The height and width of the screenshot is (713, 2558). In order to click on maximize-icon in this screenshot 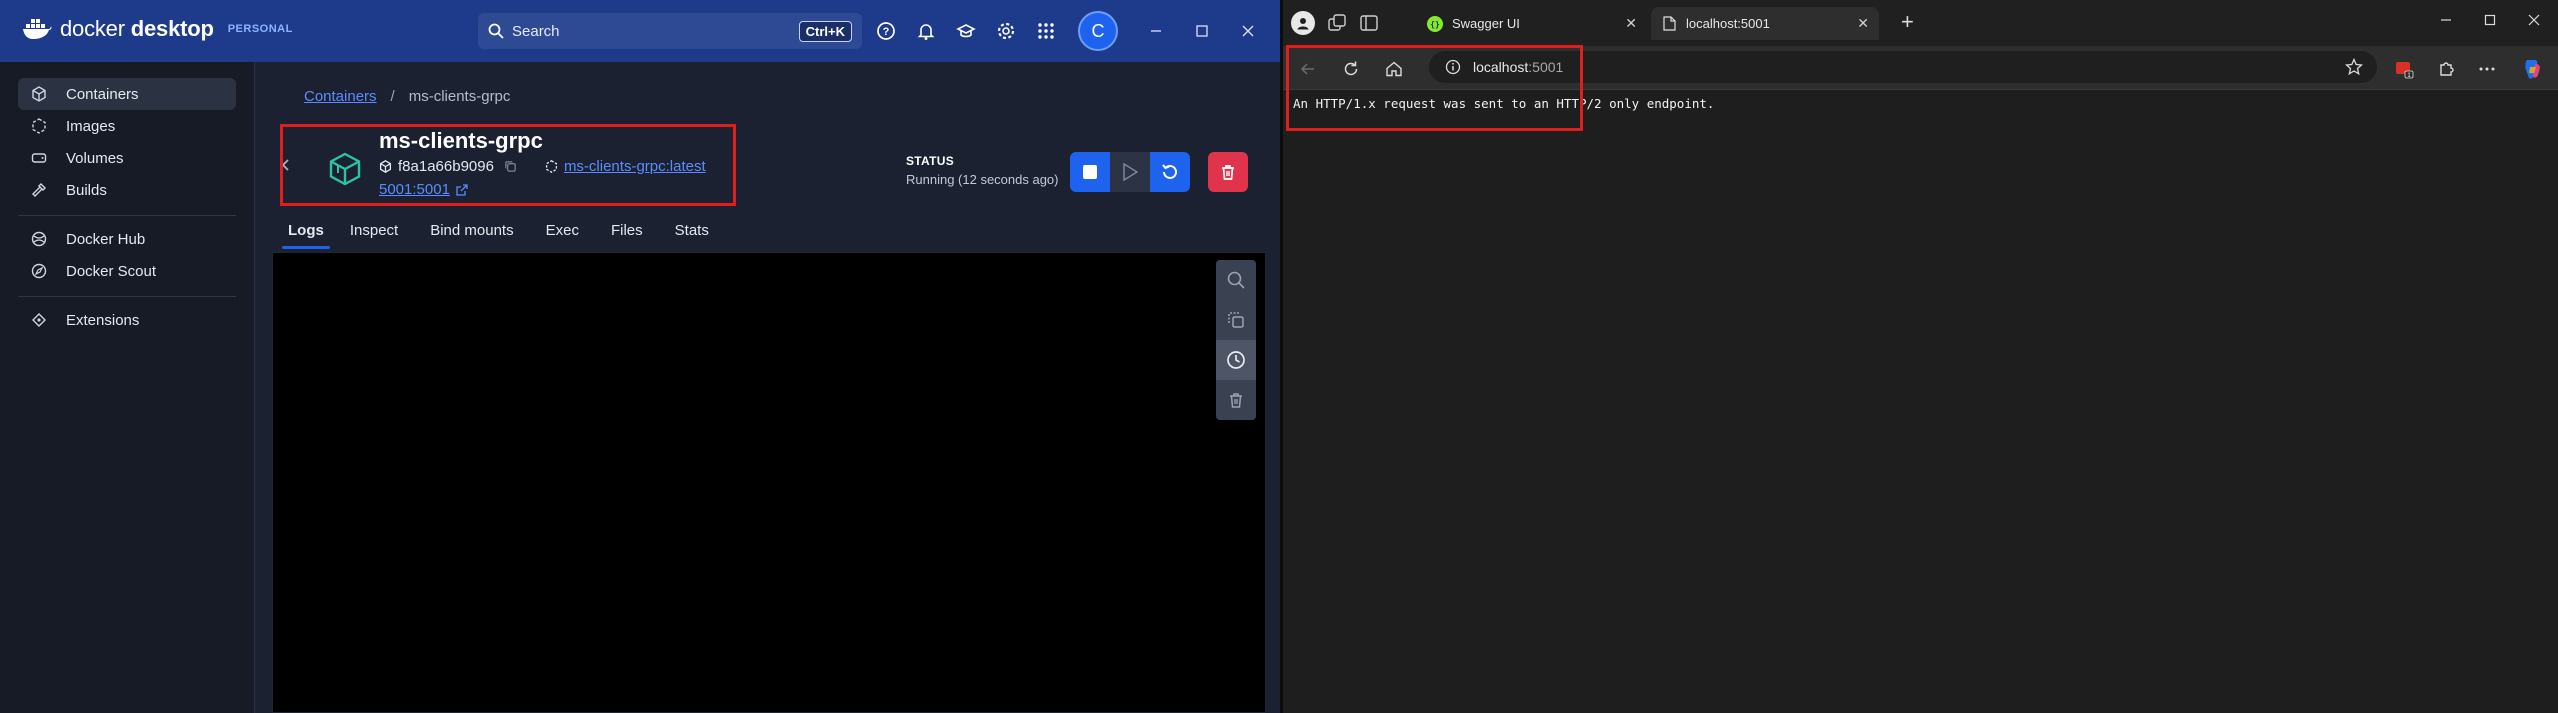, I will do `click(1202, 31)`.